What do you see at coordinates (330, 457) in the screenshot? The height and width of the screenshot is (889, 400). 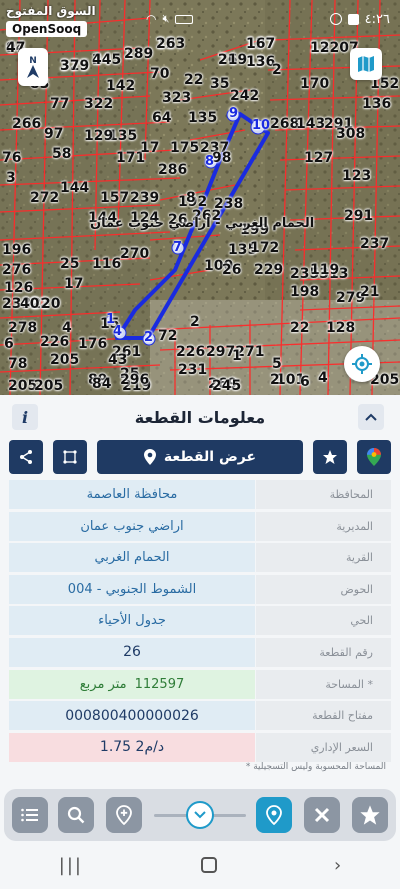 I see `favorite-button` at bounding box center [330, 457].